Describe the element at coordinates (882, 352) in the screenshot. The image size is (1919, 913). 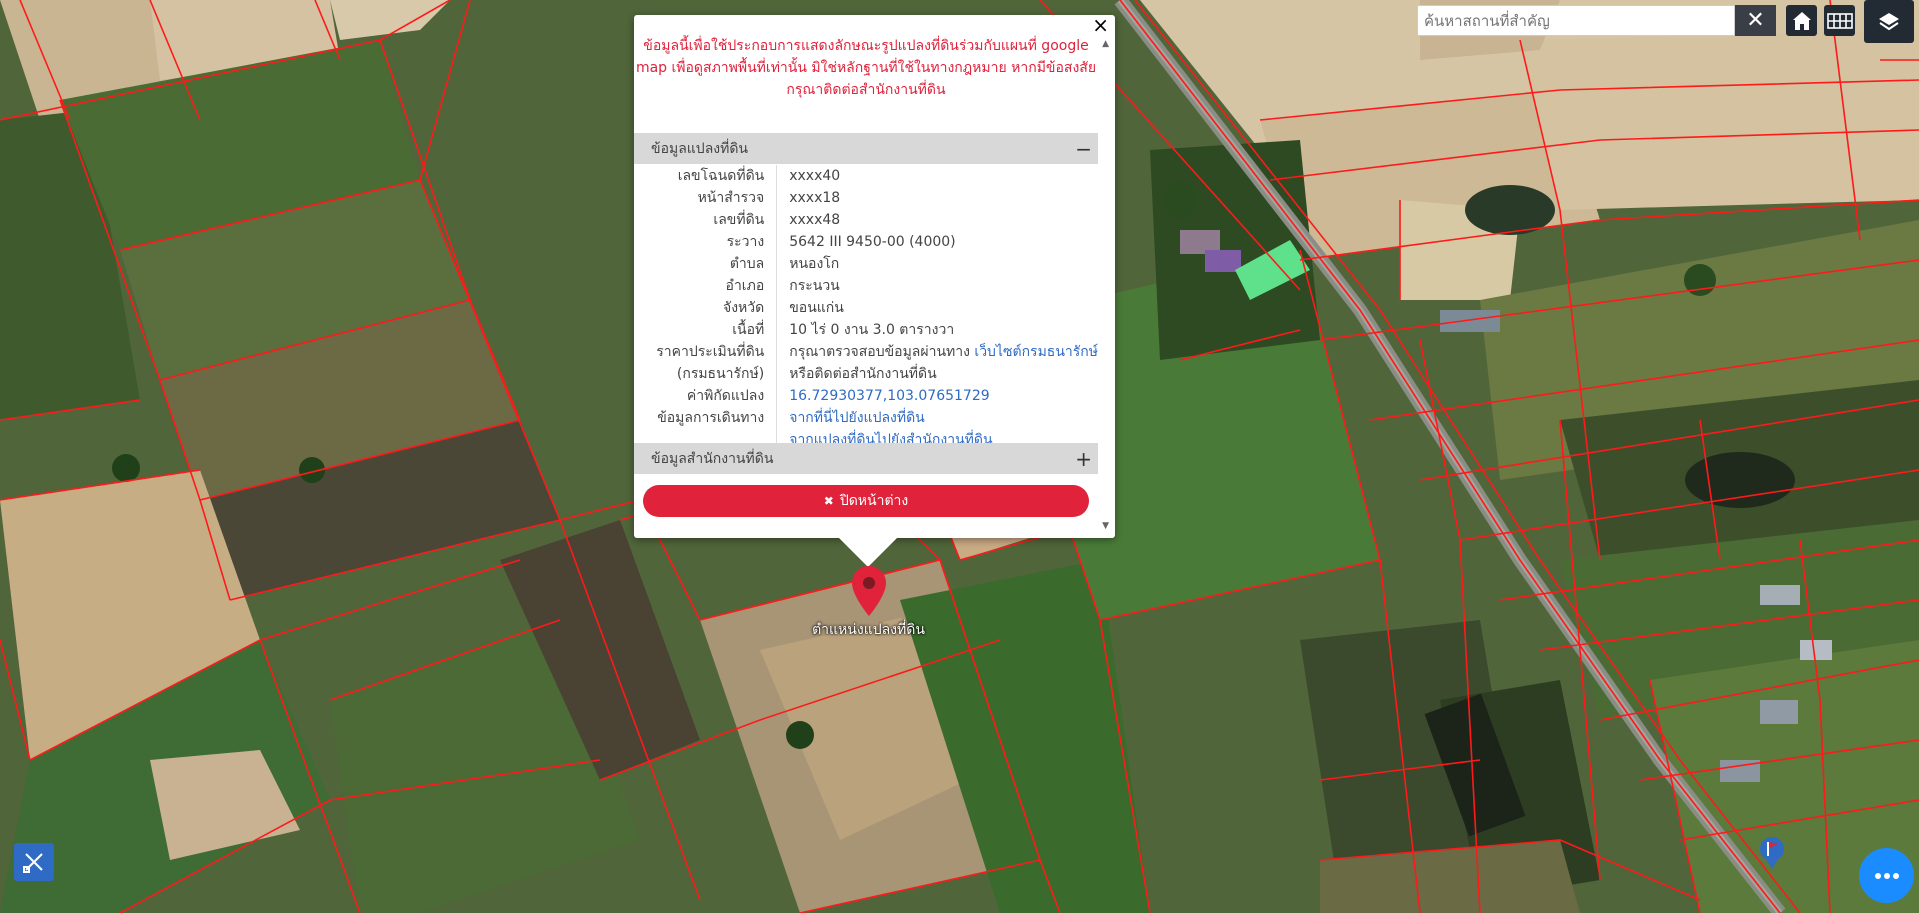
I see `price-text: กรุณาตรวจสอบข้อมูลผ่านทาง` at that location.